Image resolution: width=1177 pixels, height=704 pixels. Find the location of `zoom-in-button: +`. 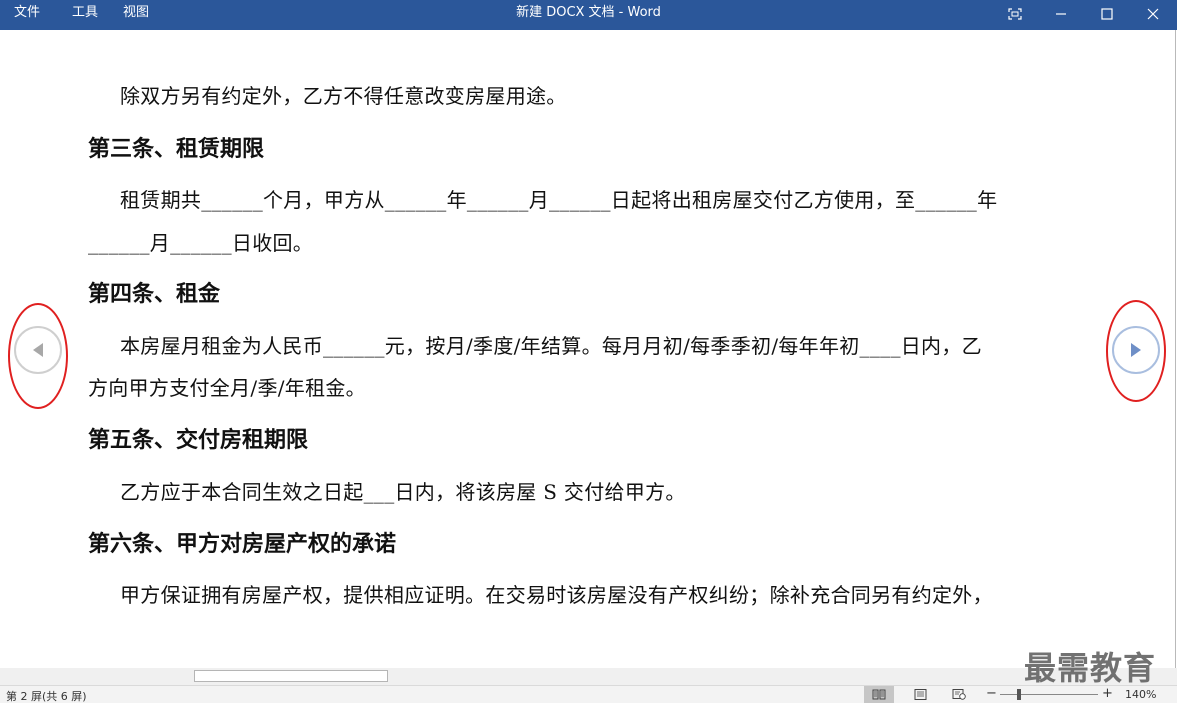

zoom-in-button: + is located at coordinates (1107, 693).